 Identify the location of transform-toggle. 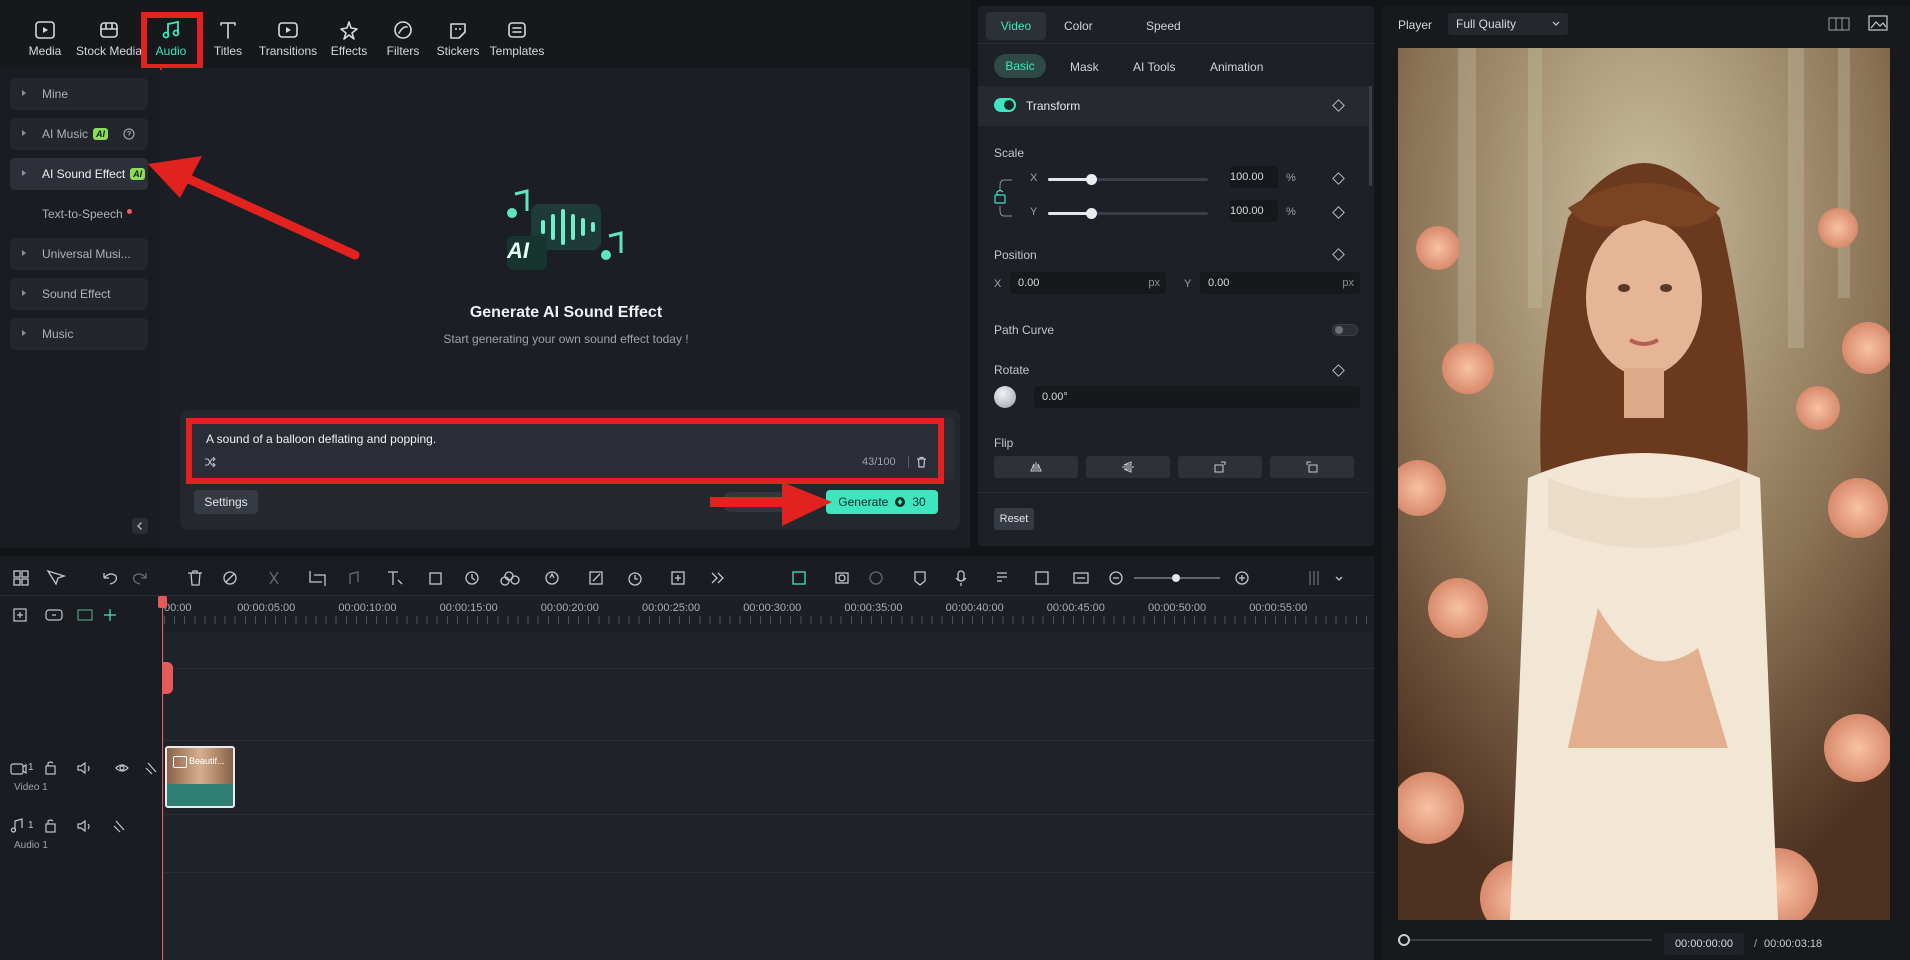
(1005, 105).